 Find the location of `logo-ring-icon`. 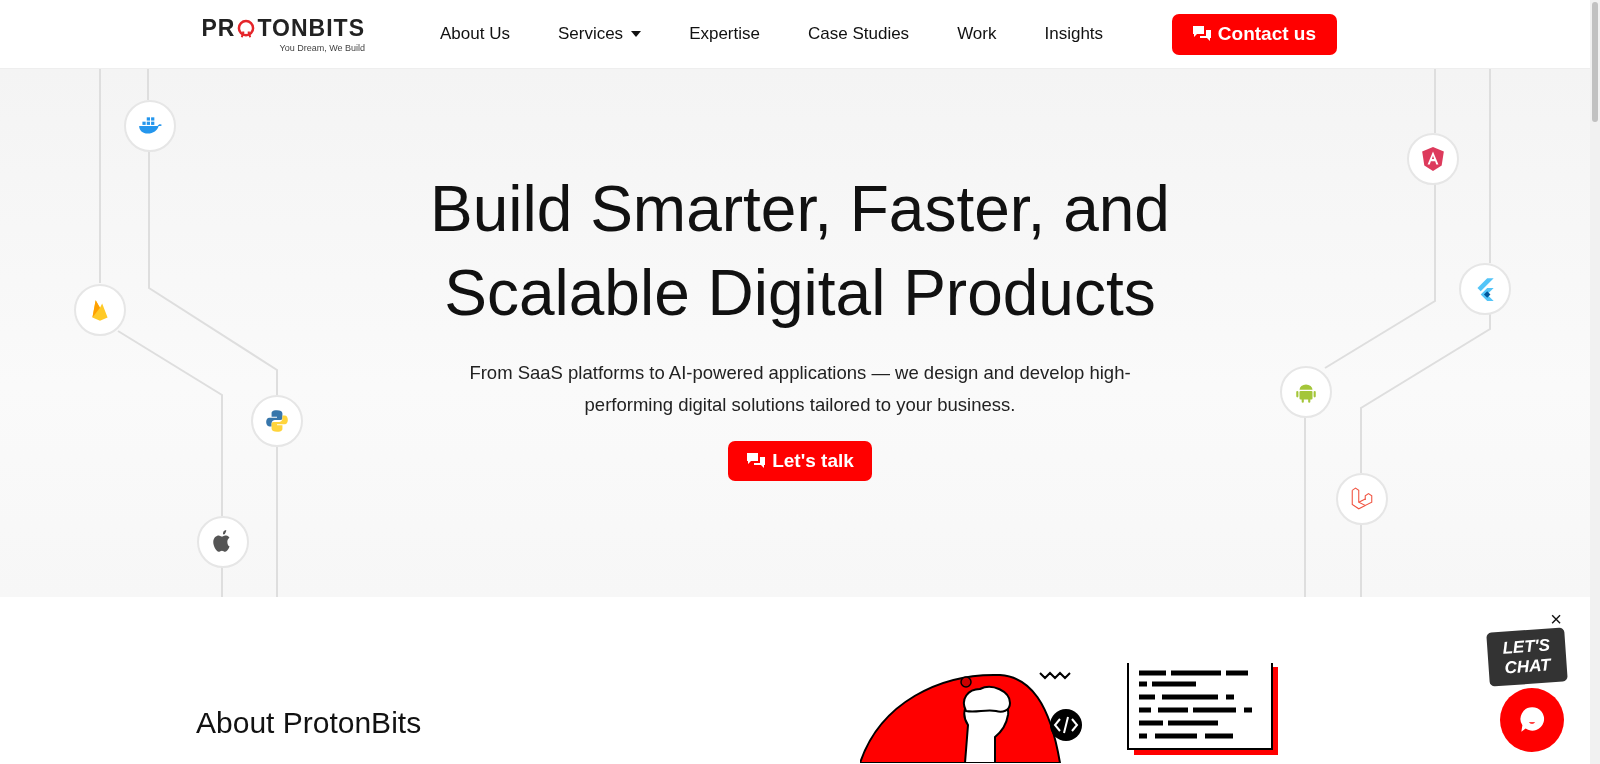

logo-ring-icon is located at coordinates (246, 28).